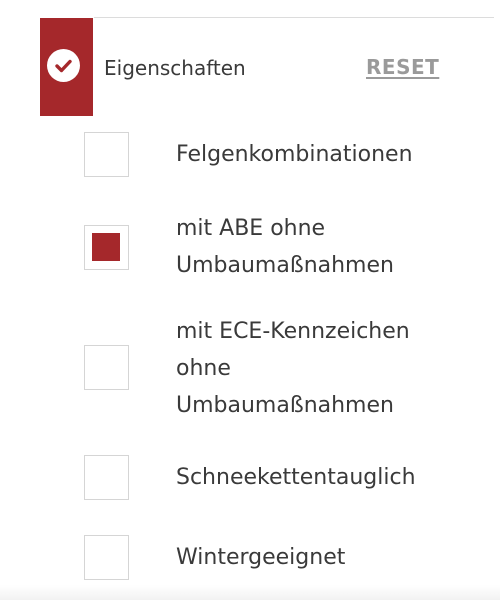 Image resolution: width=500 pixels, height=600 pixels. I want to click on reset-link: RESET, so click(402, 67).